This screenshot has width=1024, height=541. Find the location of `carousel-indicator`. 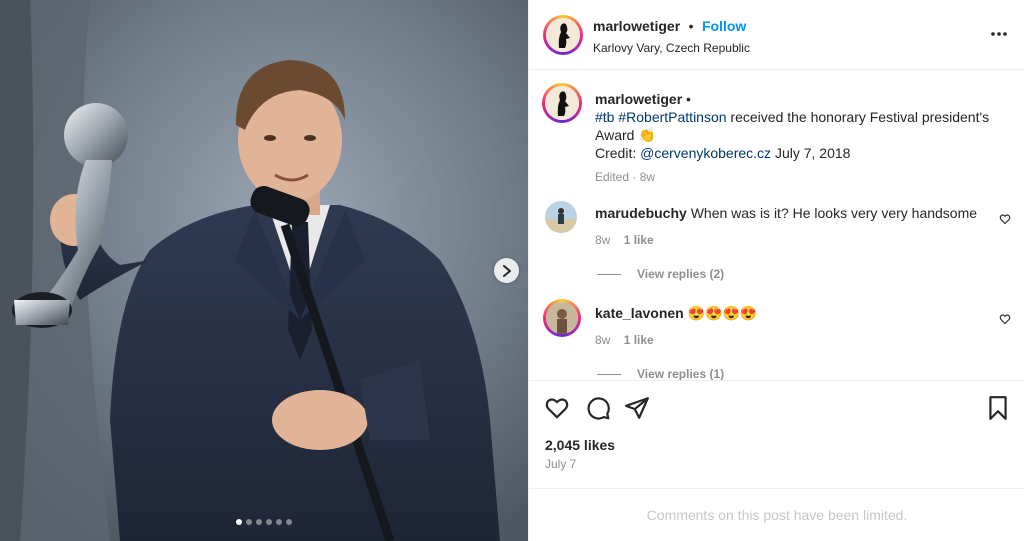

carousel-indicator is located at coordinates (264, 522).